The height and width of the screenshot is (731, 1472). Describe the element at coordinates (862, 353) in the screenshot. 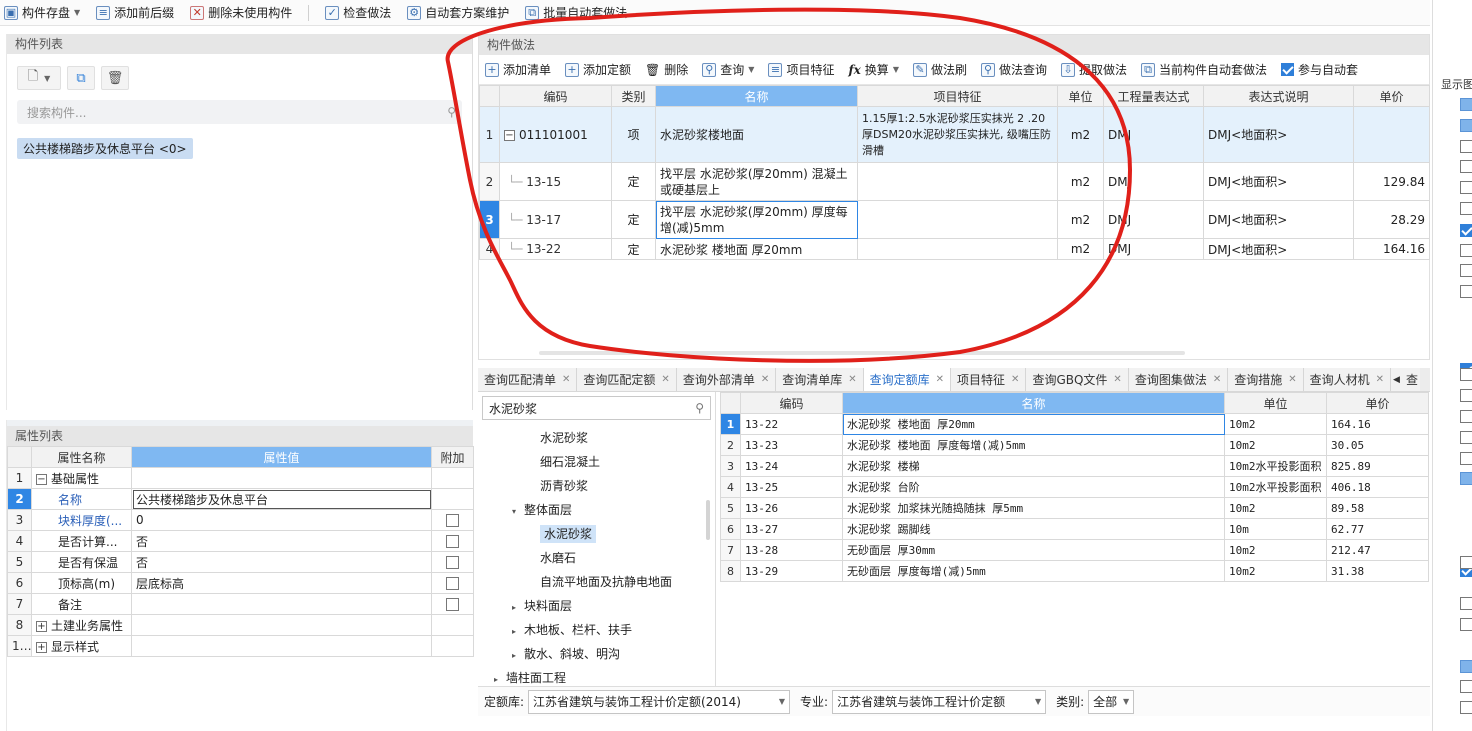

I see `horizontal-scrollbar` at that location.